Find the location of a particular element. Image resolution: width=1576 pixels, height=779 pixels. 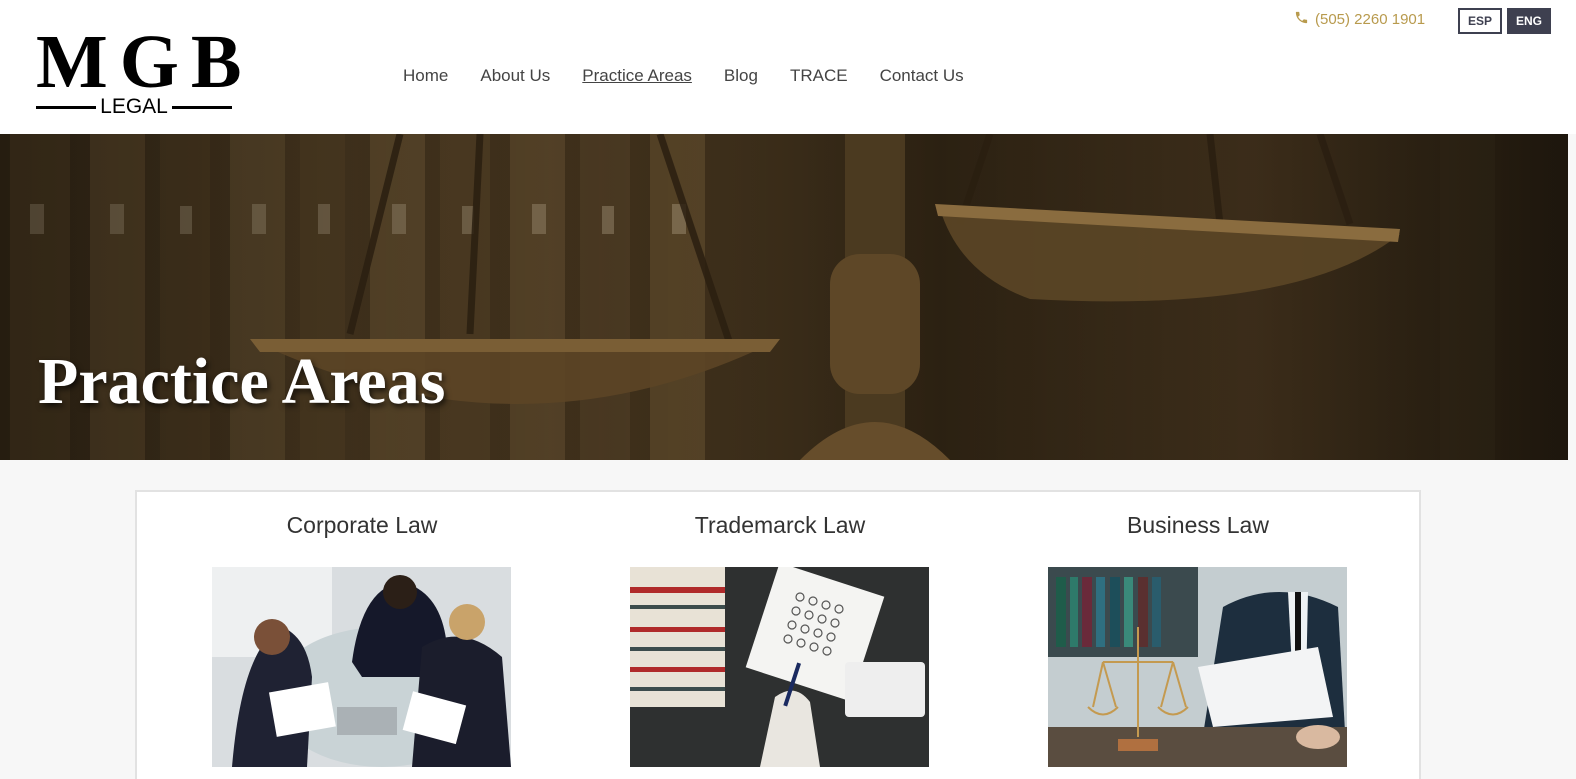

practice-card-business: Business Law is located at coordinates (1198, 629).